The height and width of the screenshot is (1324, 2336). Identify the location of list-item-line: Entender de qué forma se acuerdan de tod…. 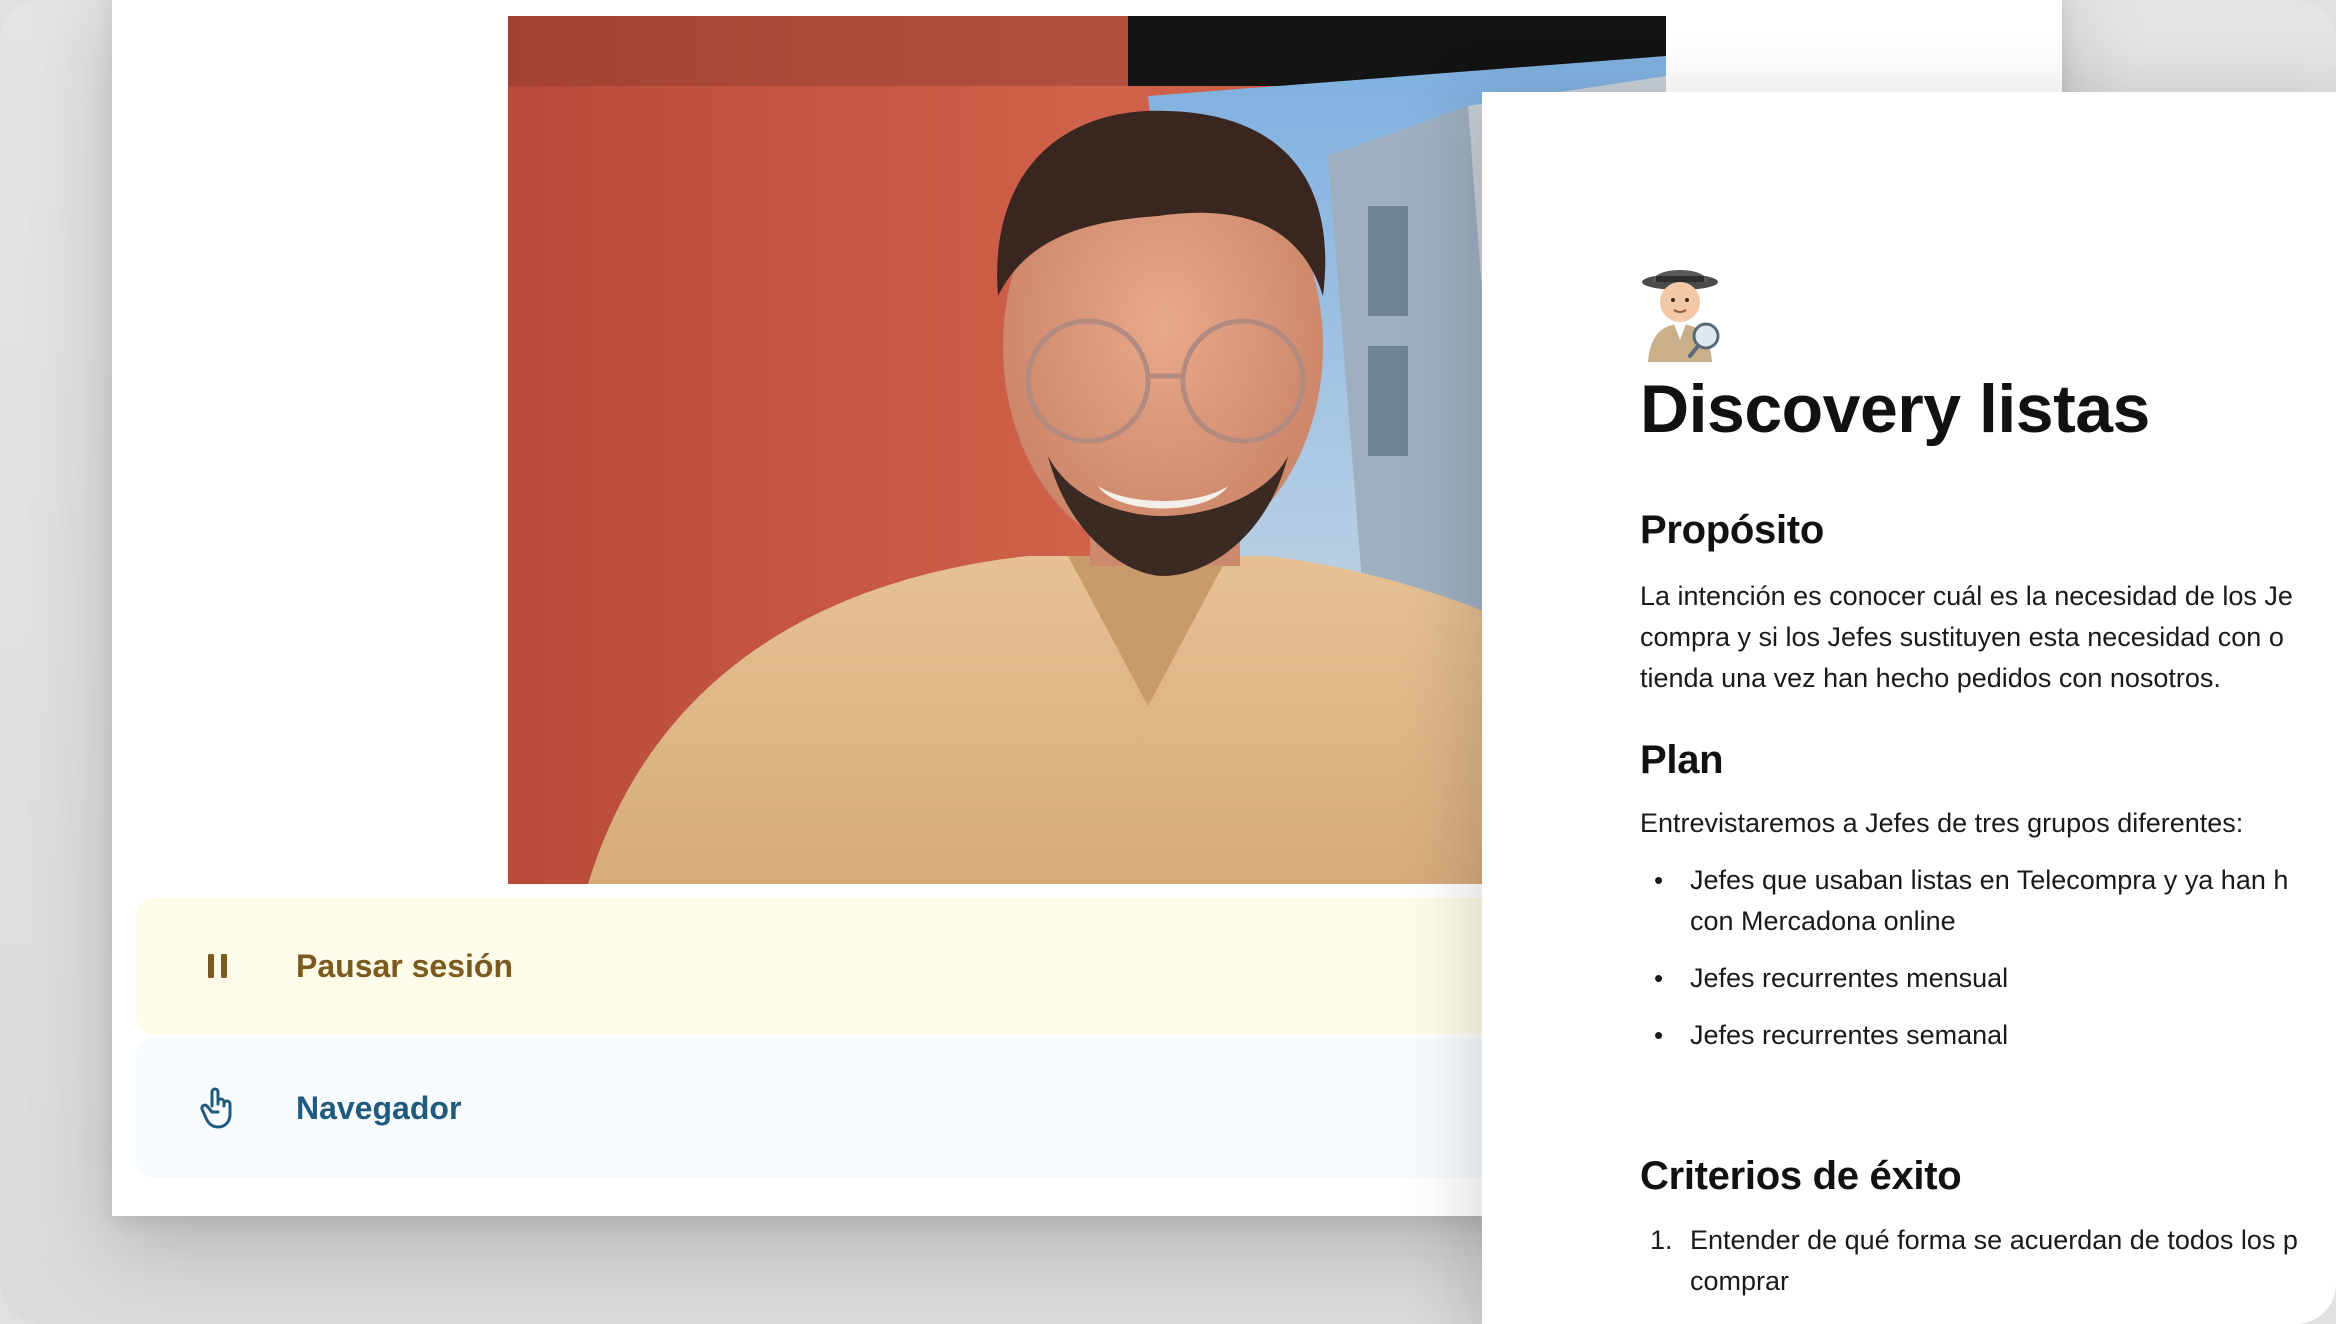
(1994, 1240).